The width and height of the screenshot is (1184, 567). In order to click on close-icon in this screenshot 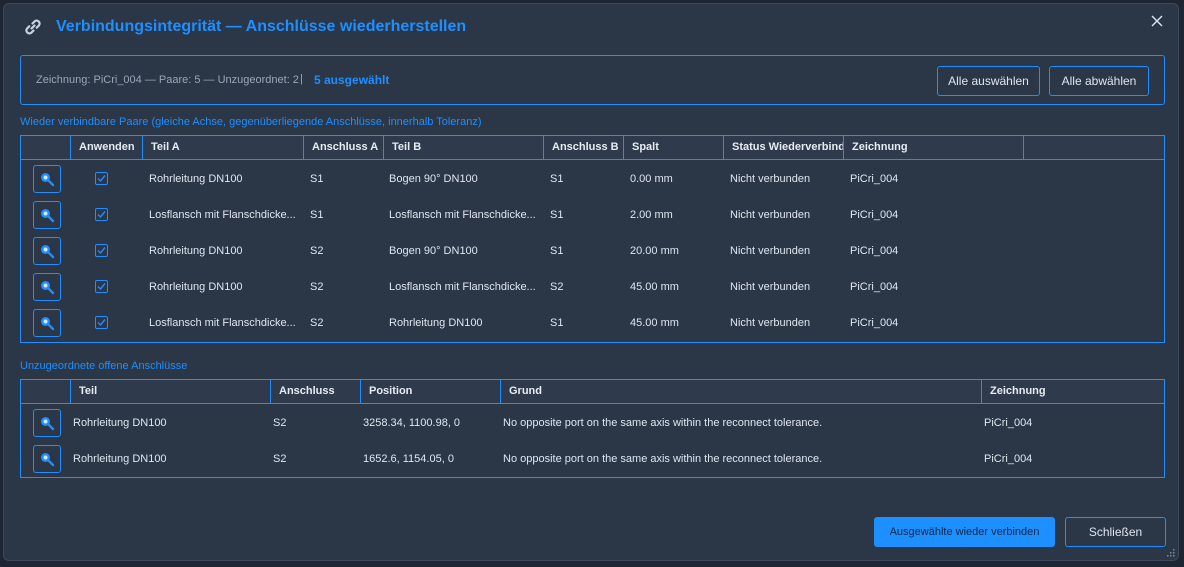, I will do `click(1157, 21)`.